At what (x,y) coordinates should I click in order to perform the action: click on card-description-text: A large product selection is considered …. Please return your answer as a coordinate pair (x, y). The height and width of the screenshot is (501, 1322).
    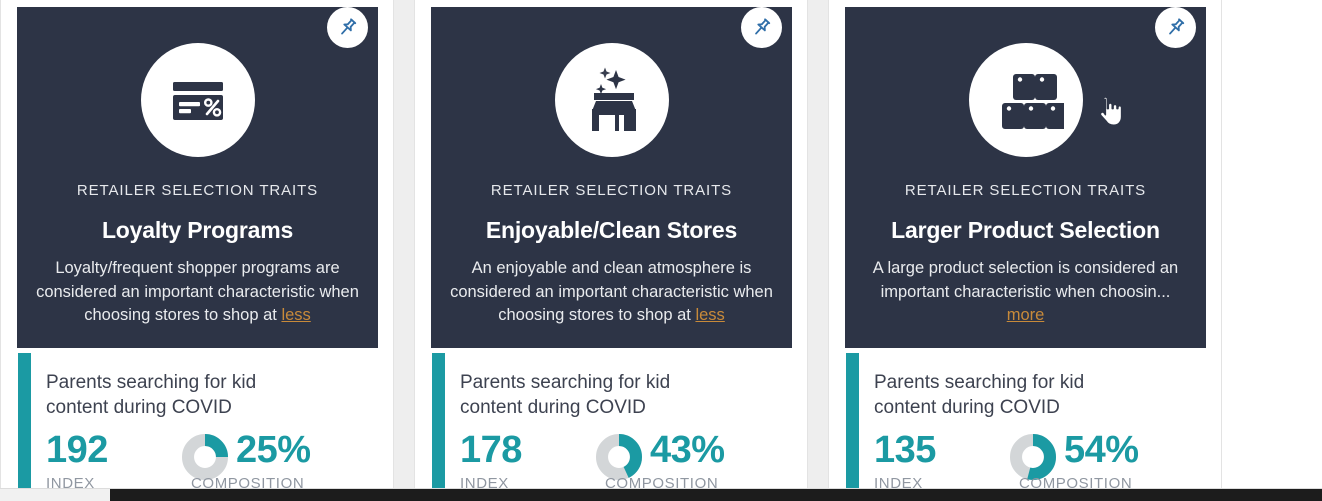
    Looking at the image, I should click on (1025, 280).